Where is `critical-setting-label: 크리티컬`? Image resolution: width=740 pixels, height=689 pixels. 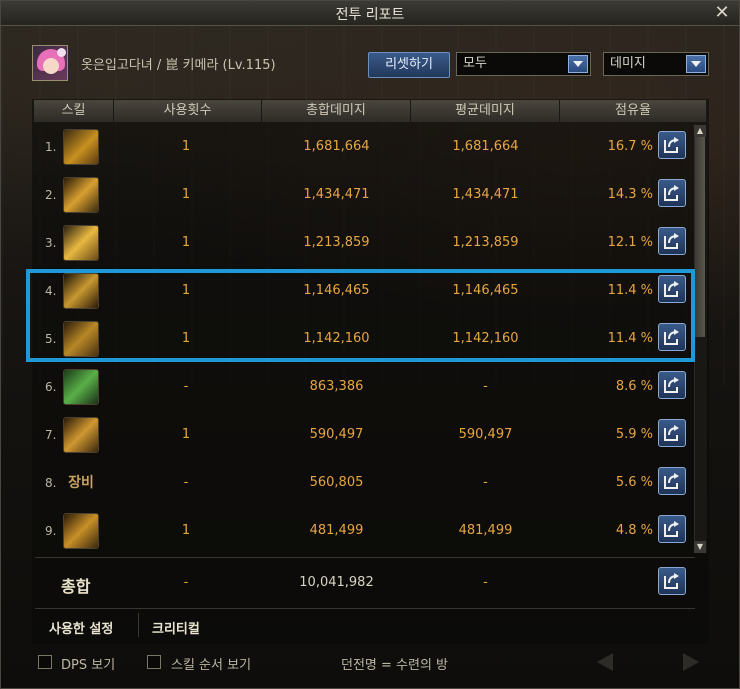
critical-setting-label: 크리티컬 is located at coordinates (176, 629).